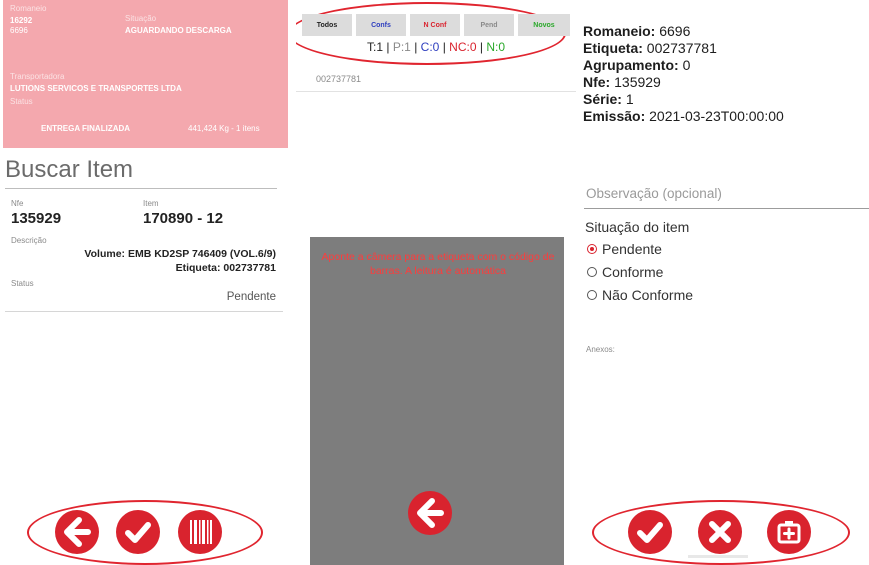  I want to click on search-underline, so click(141, 188).